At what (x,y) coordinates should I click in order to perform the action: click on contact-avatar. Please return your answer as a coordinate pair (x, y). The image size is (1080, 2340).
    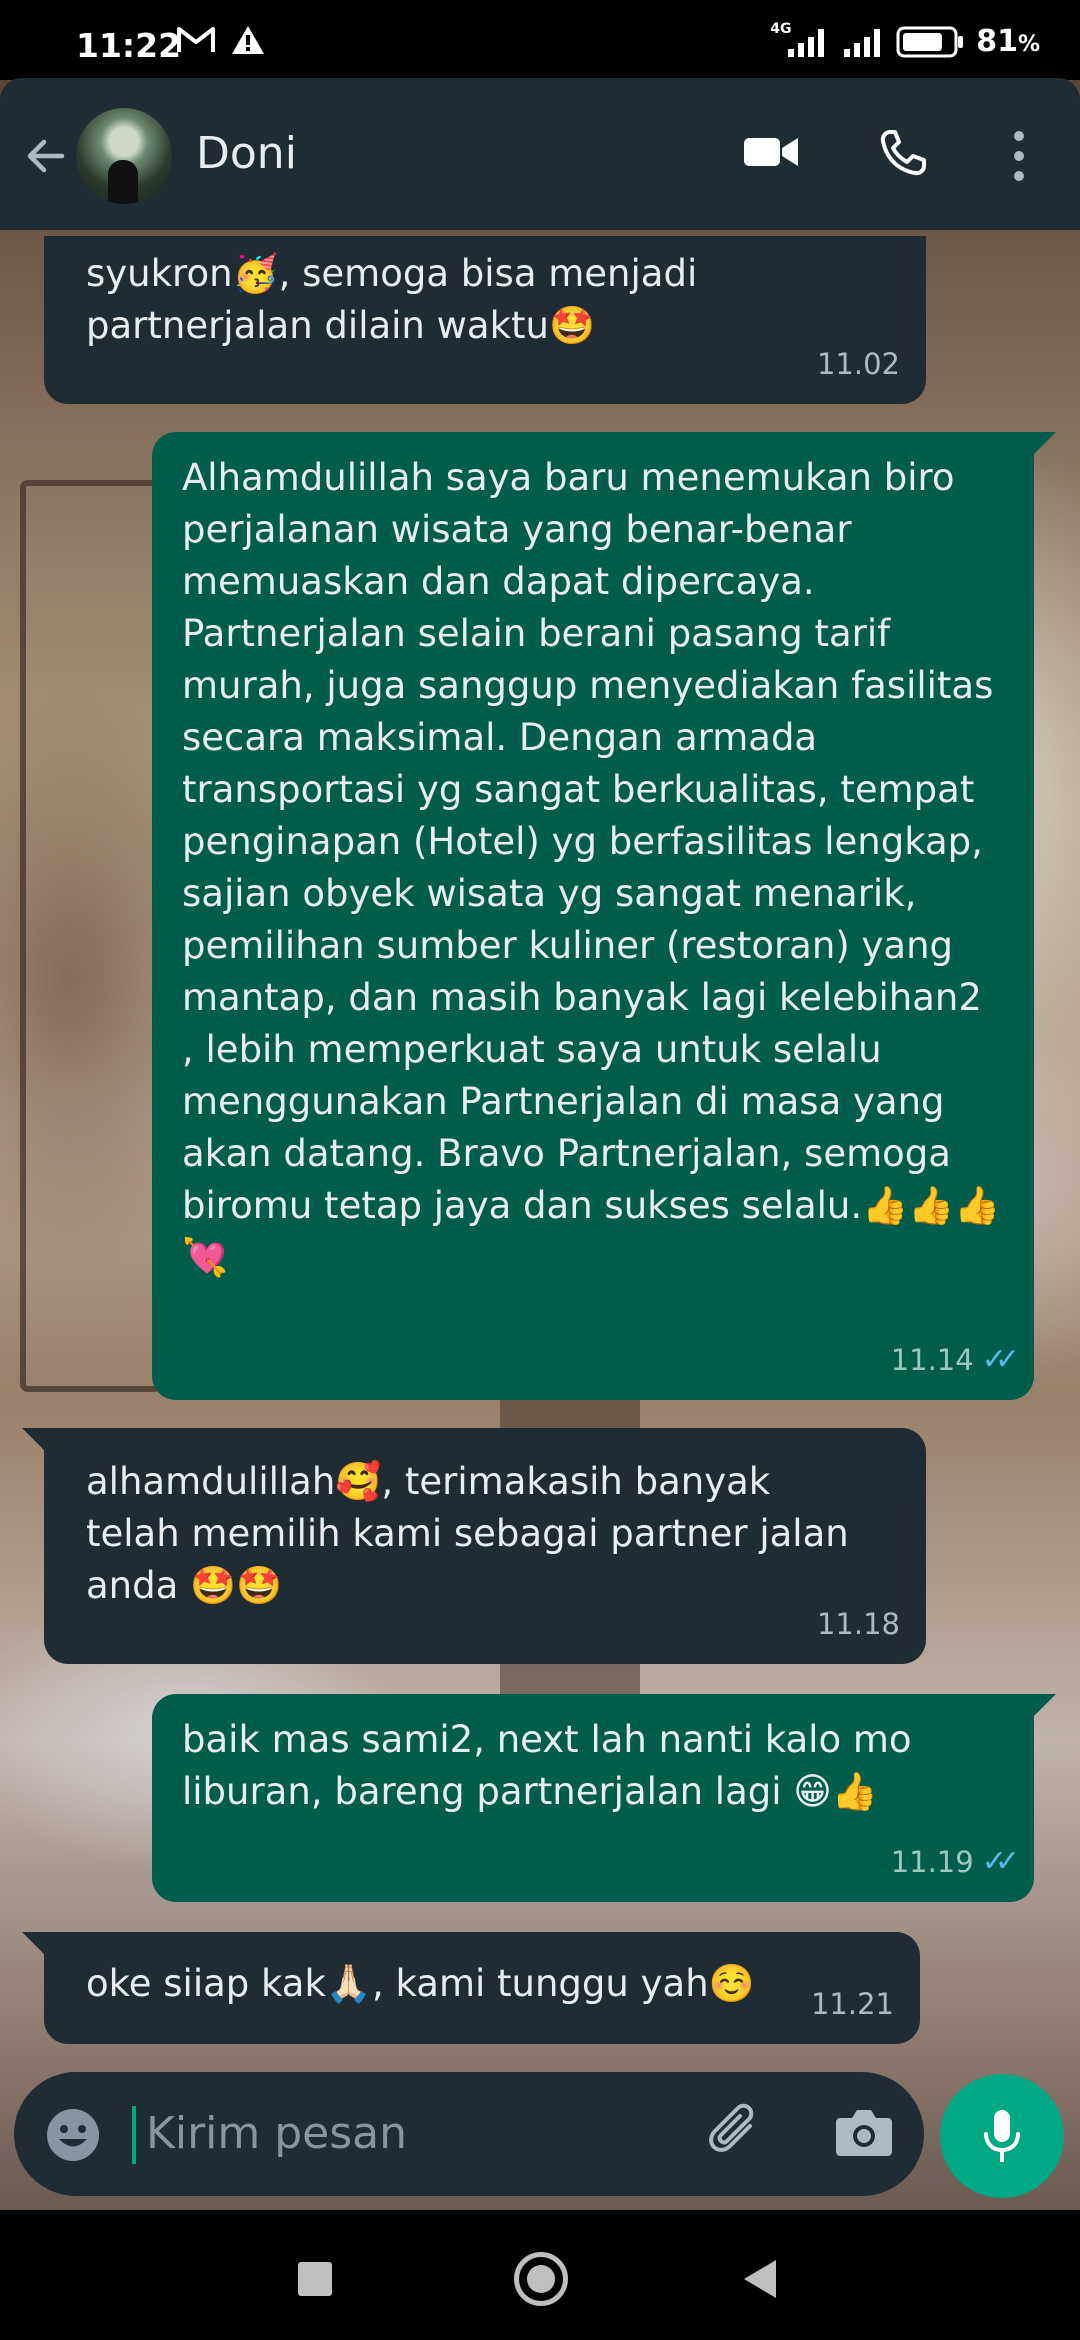
    Looking at the image, I should click on (124, 156).